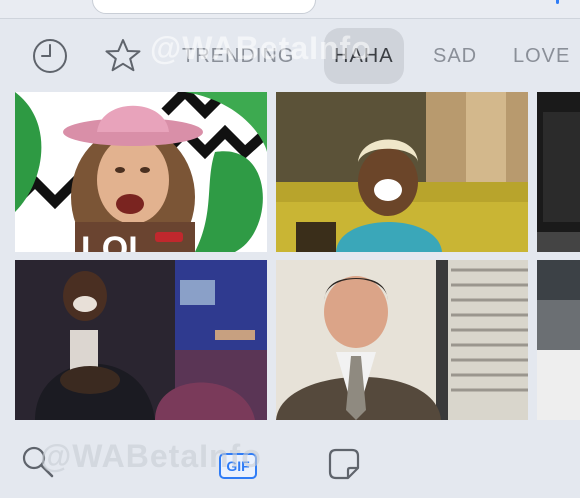  I want to click on gif-caption: LOL, so click(115, 241).